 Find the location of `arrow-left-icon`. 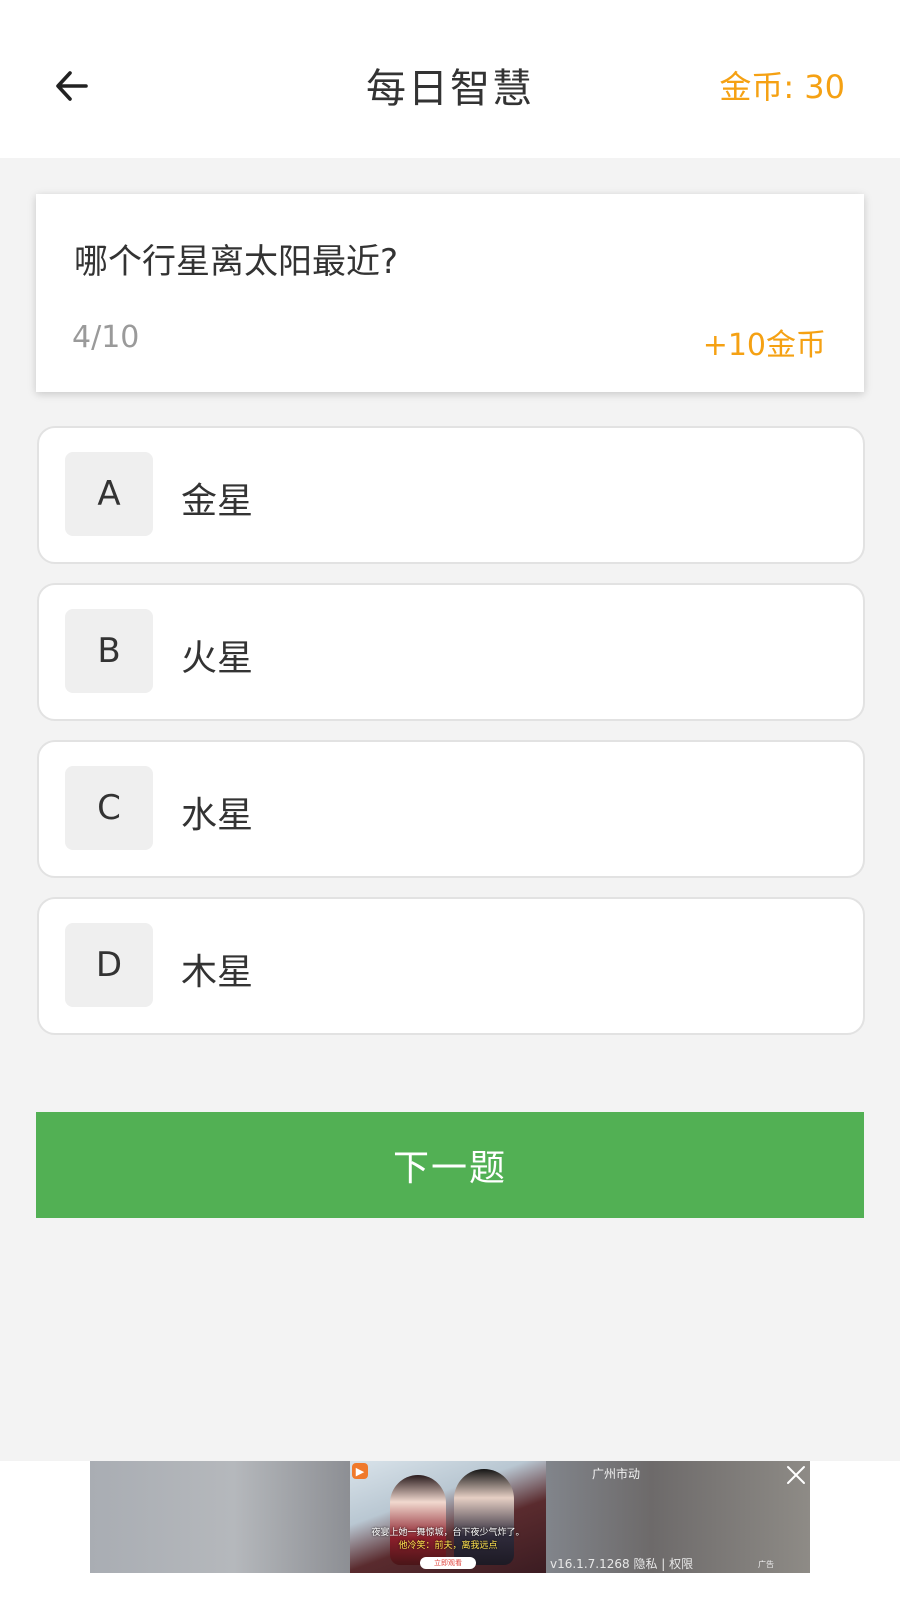

arrow-left-icon is located at coordinates (72, 86).